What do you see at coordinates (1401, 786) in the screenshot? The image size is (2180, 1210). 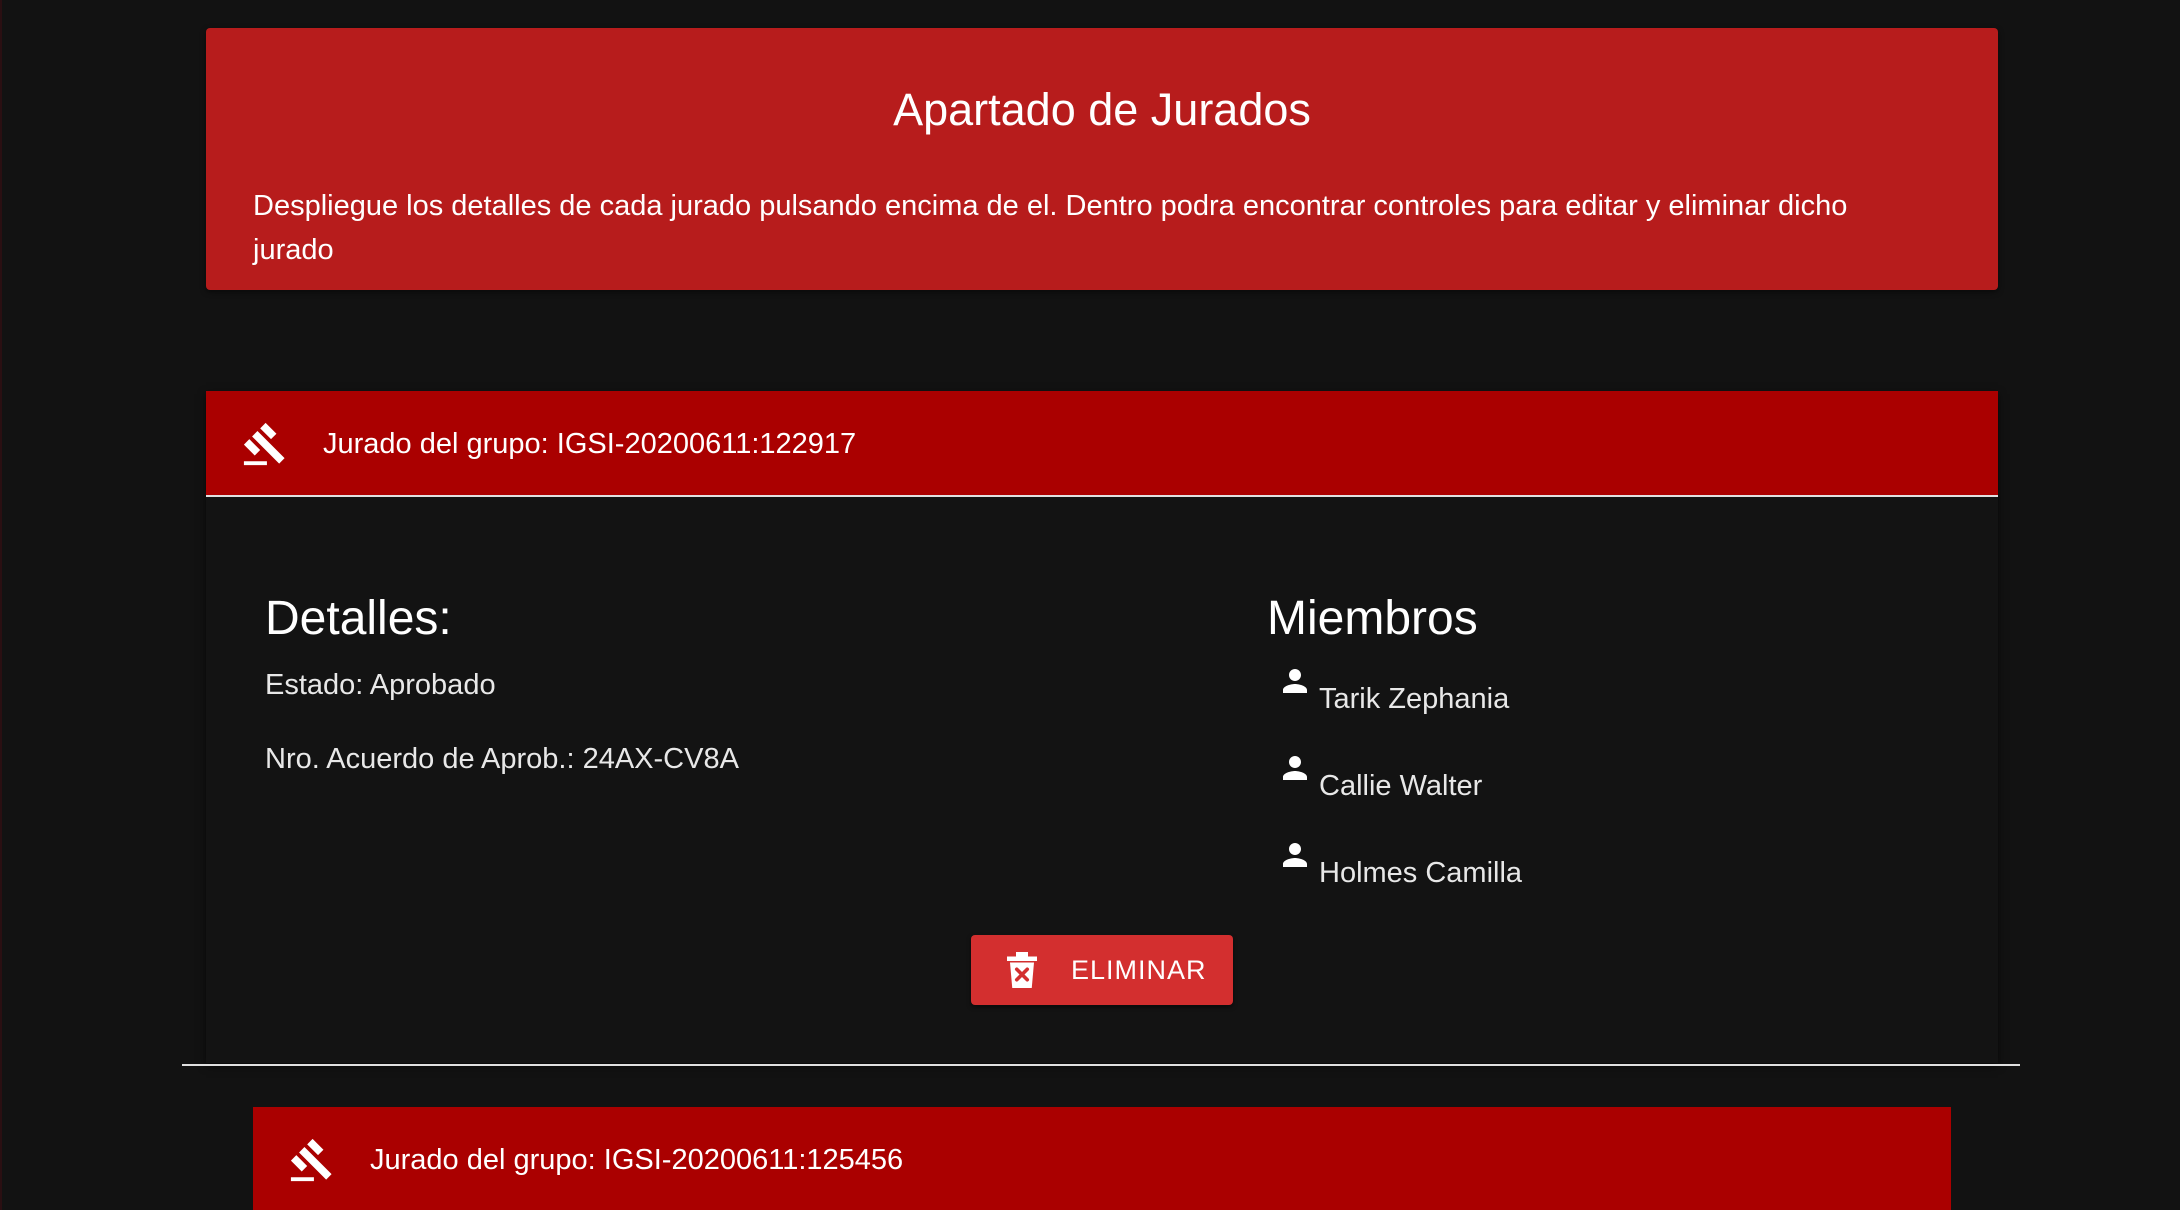 I see `member-name: Callie Walter` at bounding box center [1401, 786].